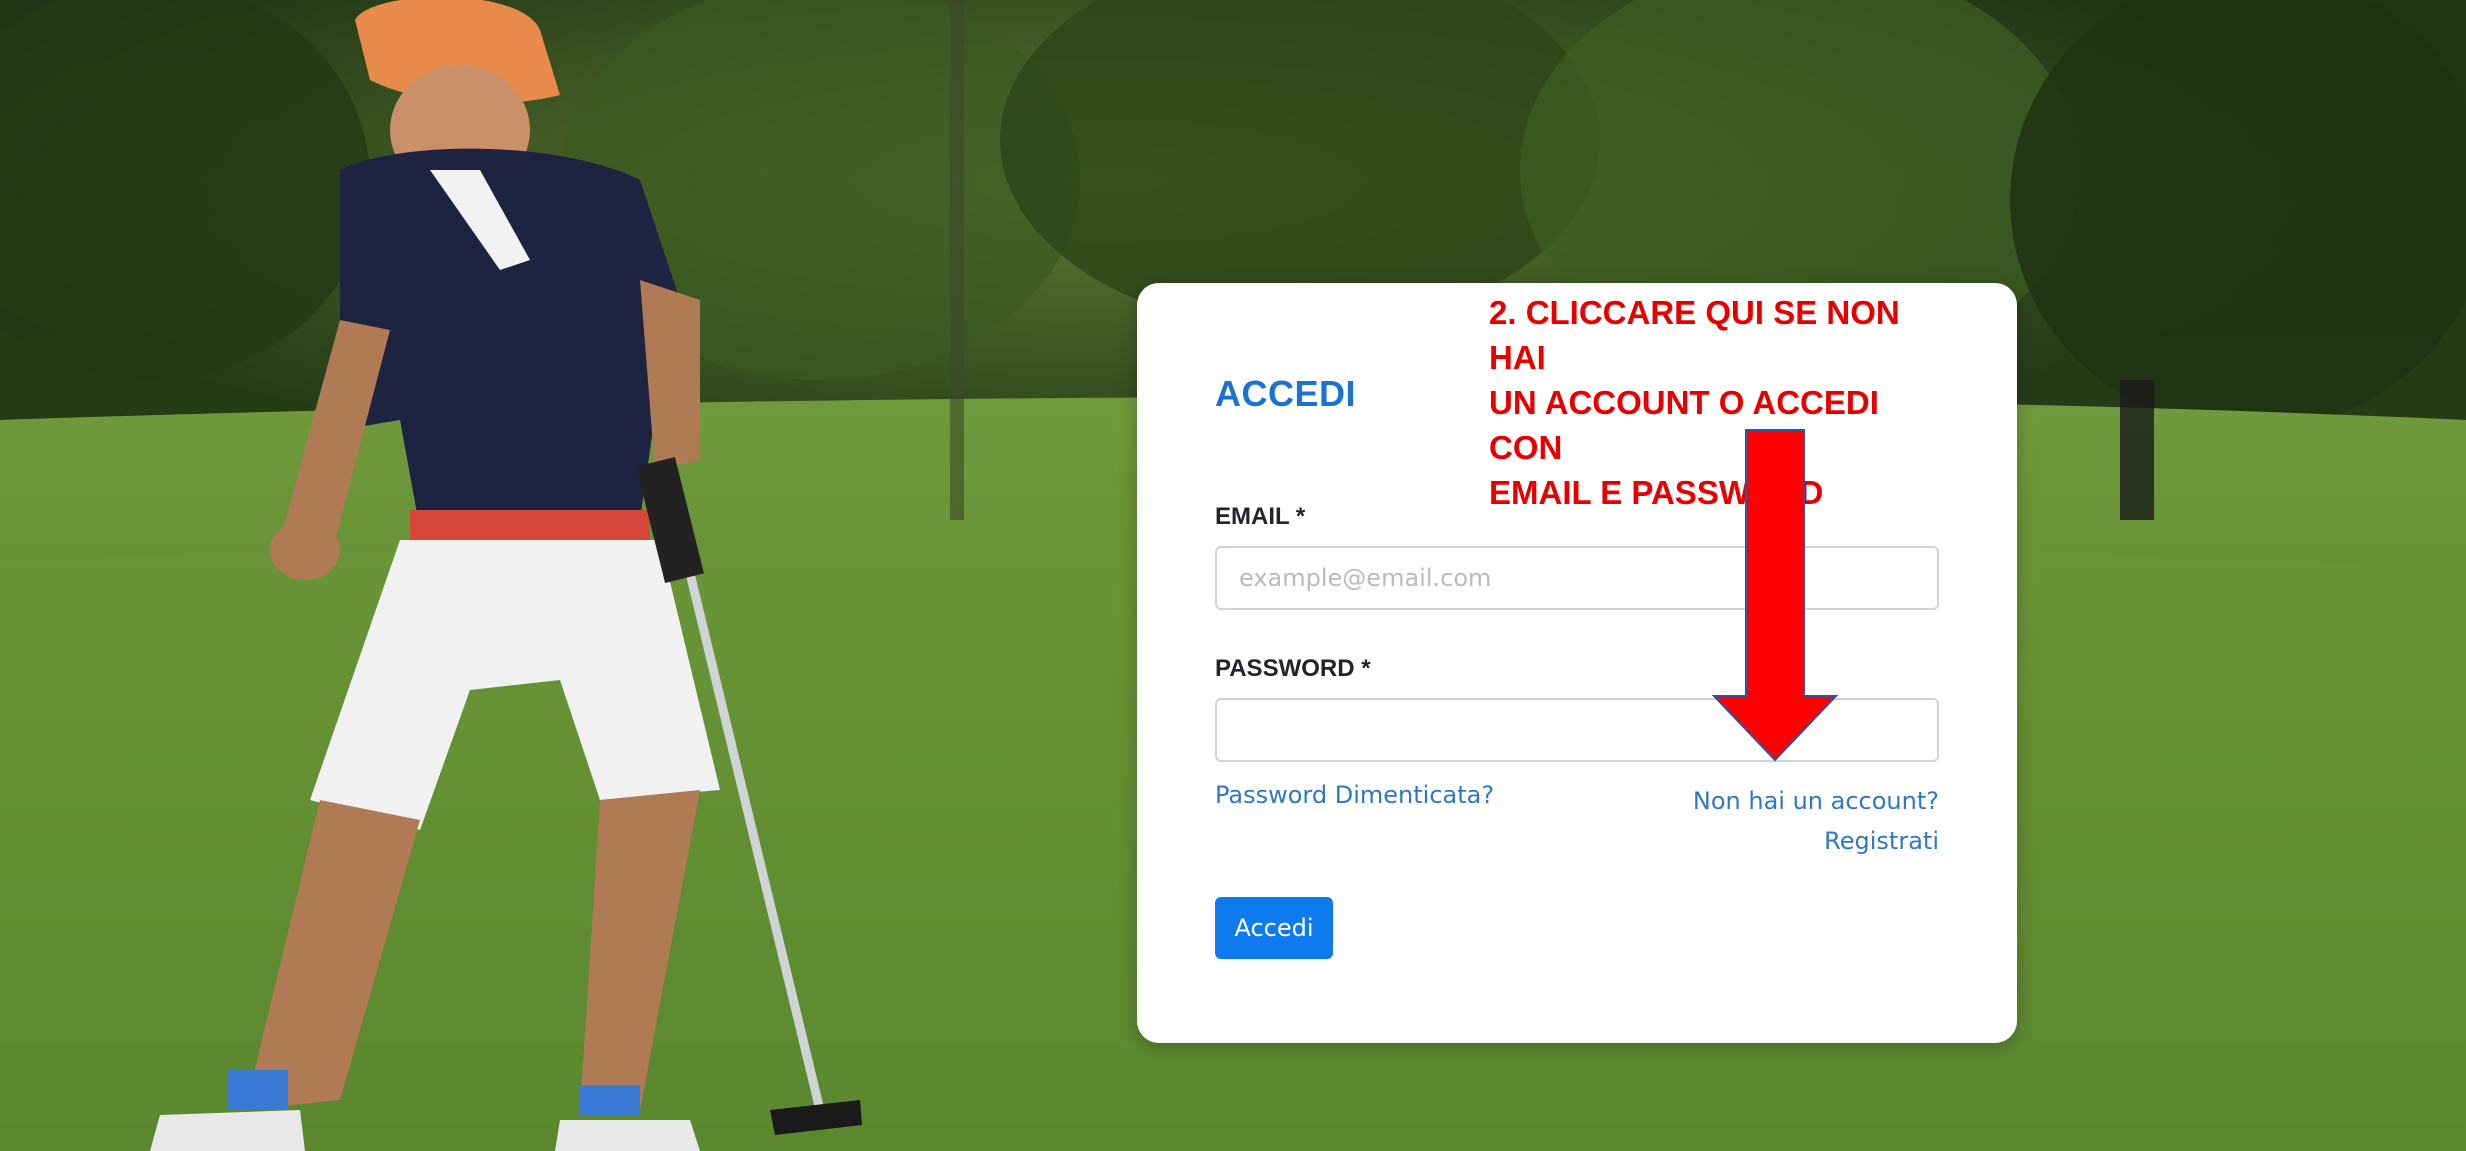  What do you see at coordinates (1694, 335) in the screenshot?
I see `annotation-line: 2. CLICCARE QUI SE NON HAI` at bounding box center [1694, 335].